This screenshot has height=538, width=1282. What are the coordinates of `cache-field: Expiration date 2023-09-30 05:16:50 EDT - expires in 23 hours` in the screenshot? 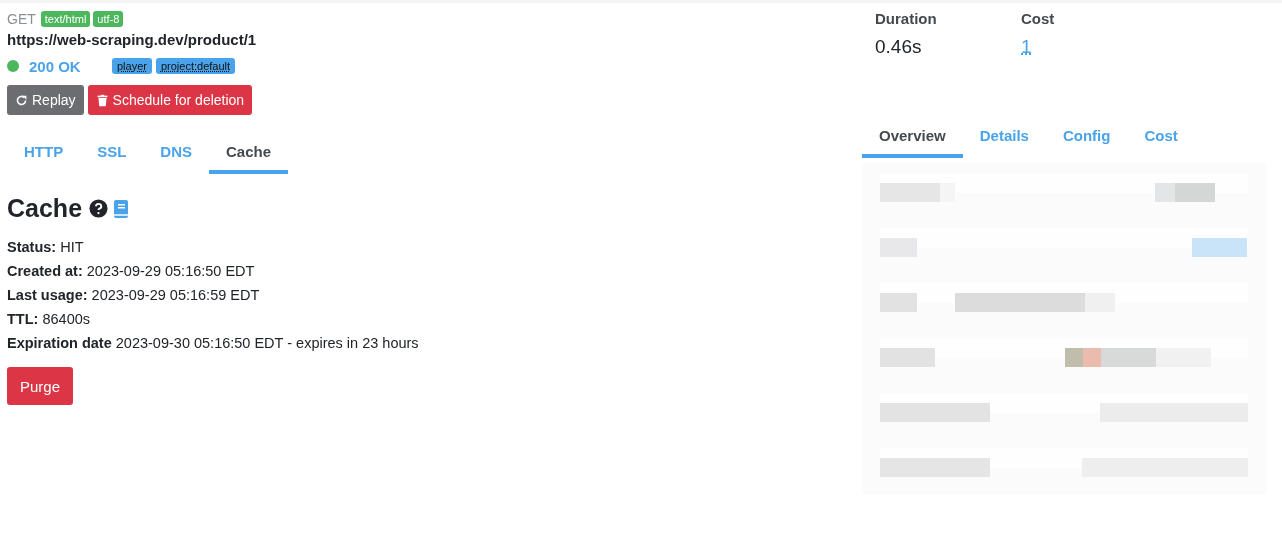 It's located at (434, 343).